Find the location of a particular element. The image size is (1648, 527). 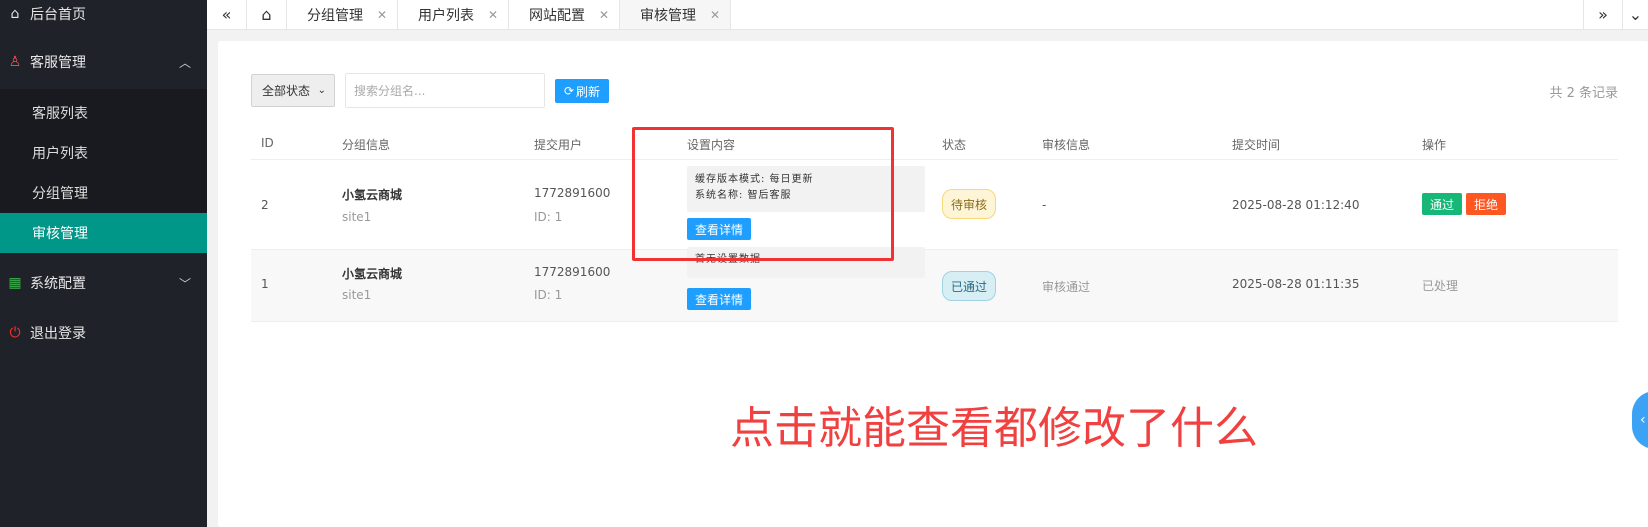

sidebar-item-user-list: 用户列表 is located at coordinates (103, 153).